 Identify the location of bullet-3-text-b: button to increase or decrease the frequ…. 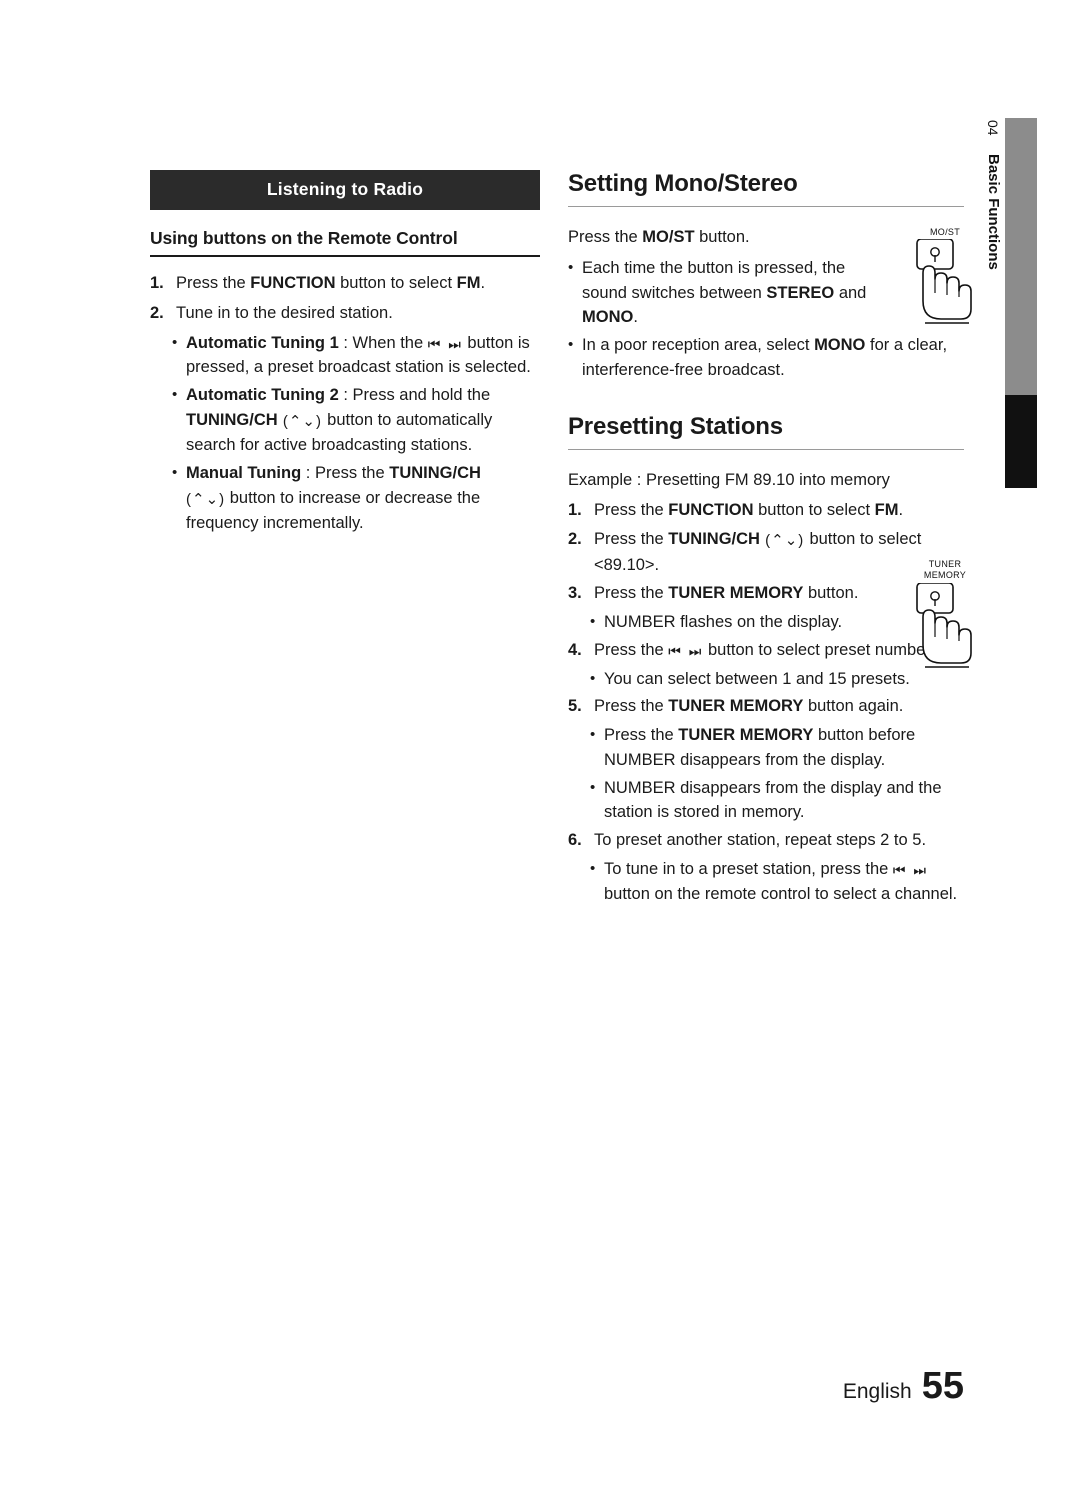
(333, 510).